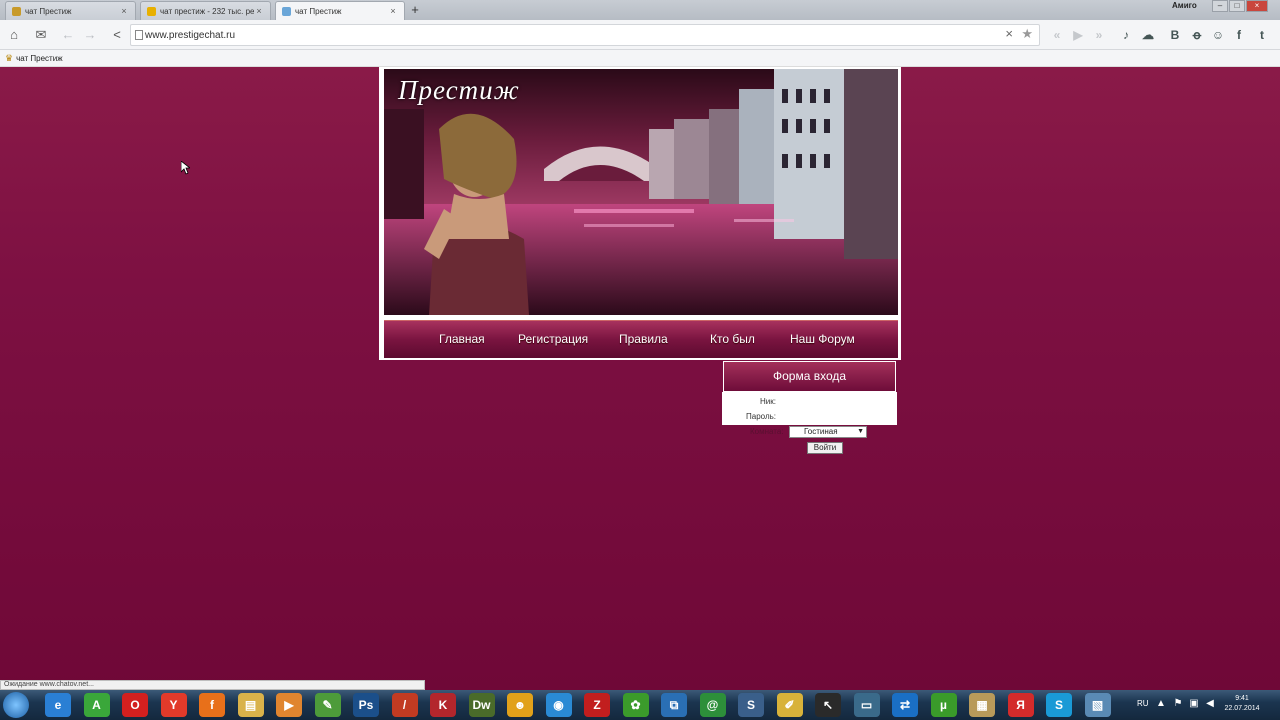 This screenshot has height=720, width=1280. I want to click on search-app-icon: ◉, so click(558, 705).